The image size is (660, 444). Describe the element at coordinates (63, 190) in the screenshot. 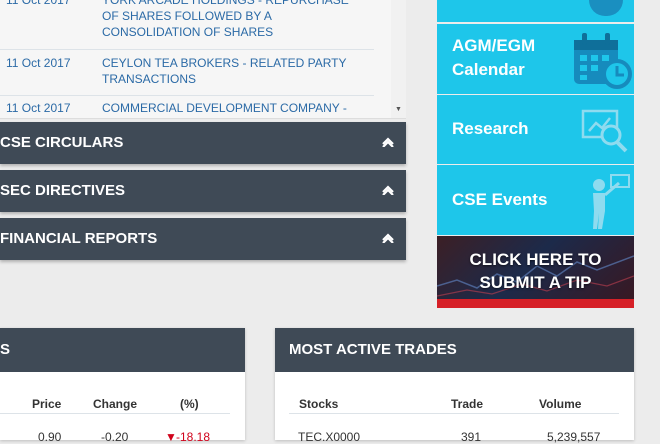

I see `section-title: SEC DIRECTIVES` at that location.